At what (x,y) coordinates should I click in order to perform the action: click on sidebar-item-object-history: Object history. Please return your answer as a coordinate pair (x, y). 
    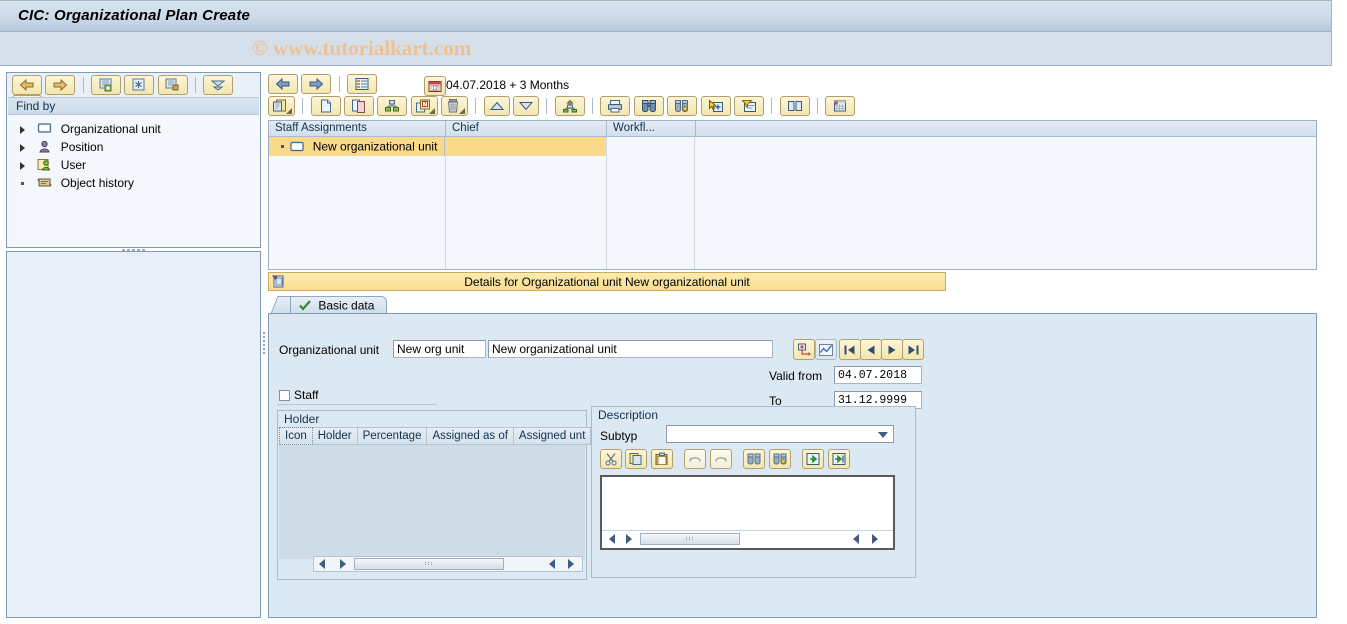
    Looking at the image, I should click on (133, 182).